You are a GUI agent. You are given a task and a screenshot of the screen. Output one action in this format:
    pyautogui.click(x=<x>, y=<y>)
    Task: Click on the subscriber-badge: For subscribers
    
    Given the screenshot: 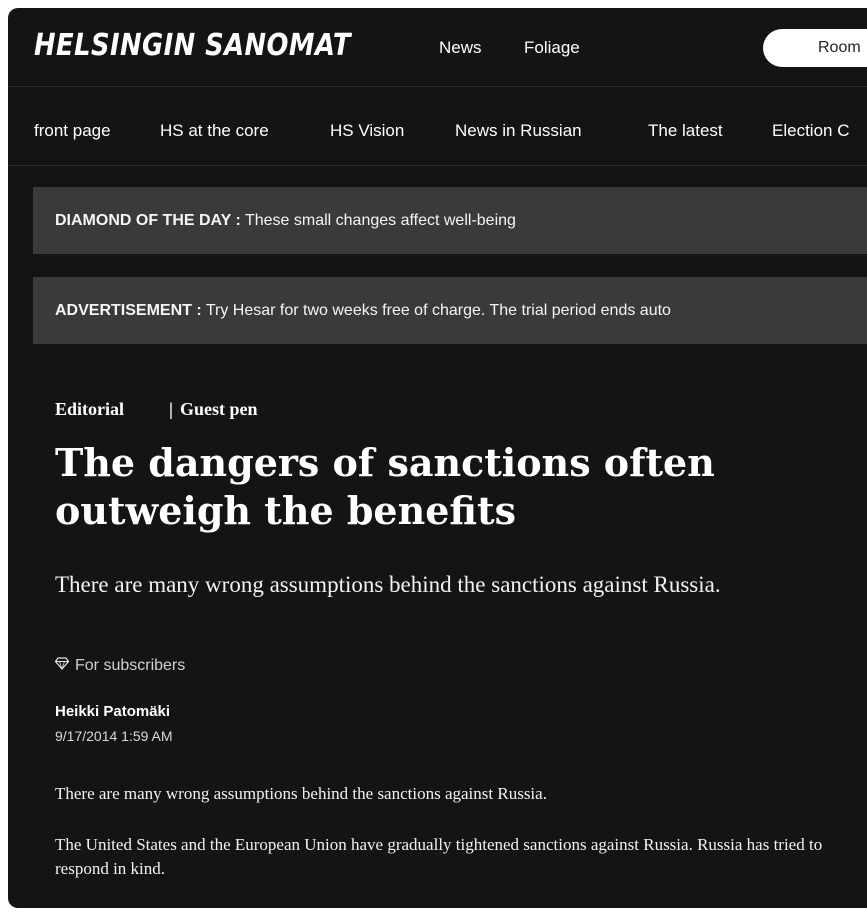 What is the action you would take?
    pyautogui.click(x=120, y=666)
    